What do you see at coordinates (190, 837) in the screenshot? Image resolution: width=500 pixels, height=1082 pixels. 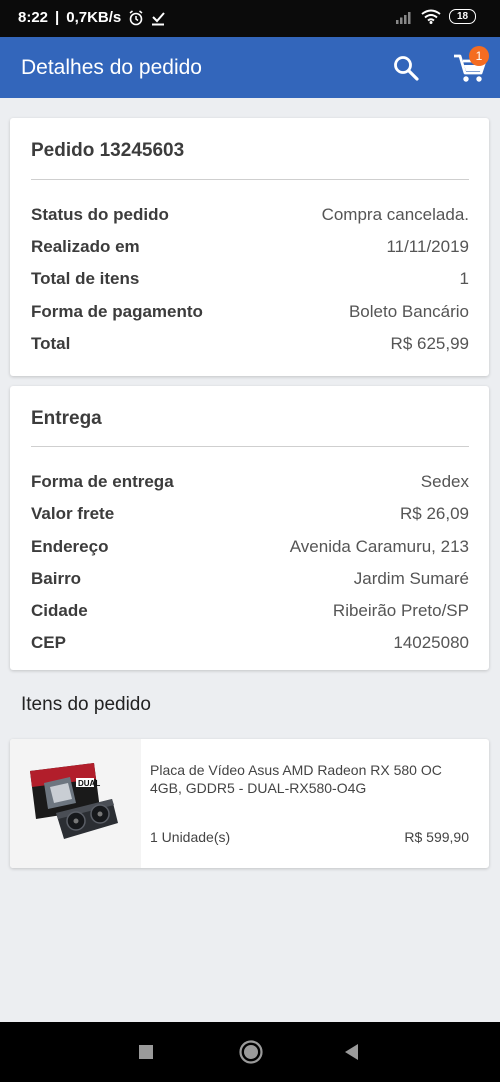 I see `product-quantity: 1 Unidade(s)` at bounding box center [190, 837].